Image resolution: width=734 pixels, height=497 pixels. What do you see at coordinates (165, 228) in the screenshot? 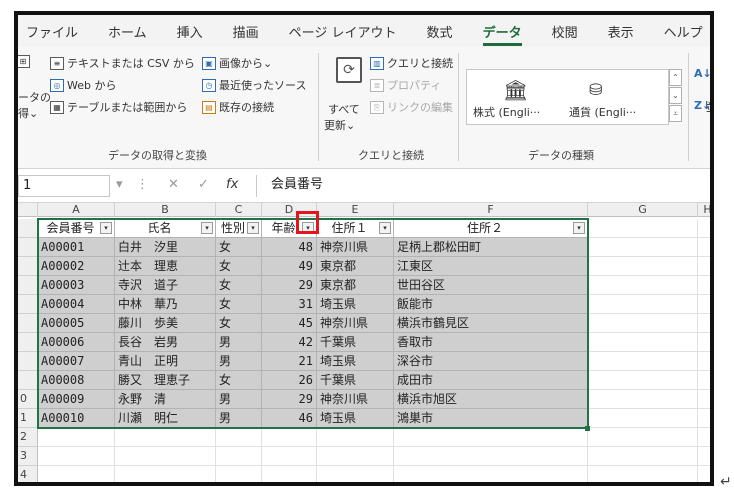
I see `table-header-2: 氏名 ▾` at bounding box center [165, 228].